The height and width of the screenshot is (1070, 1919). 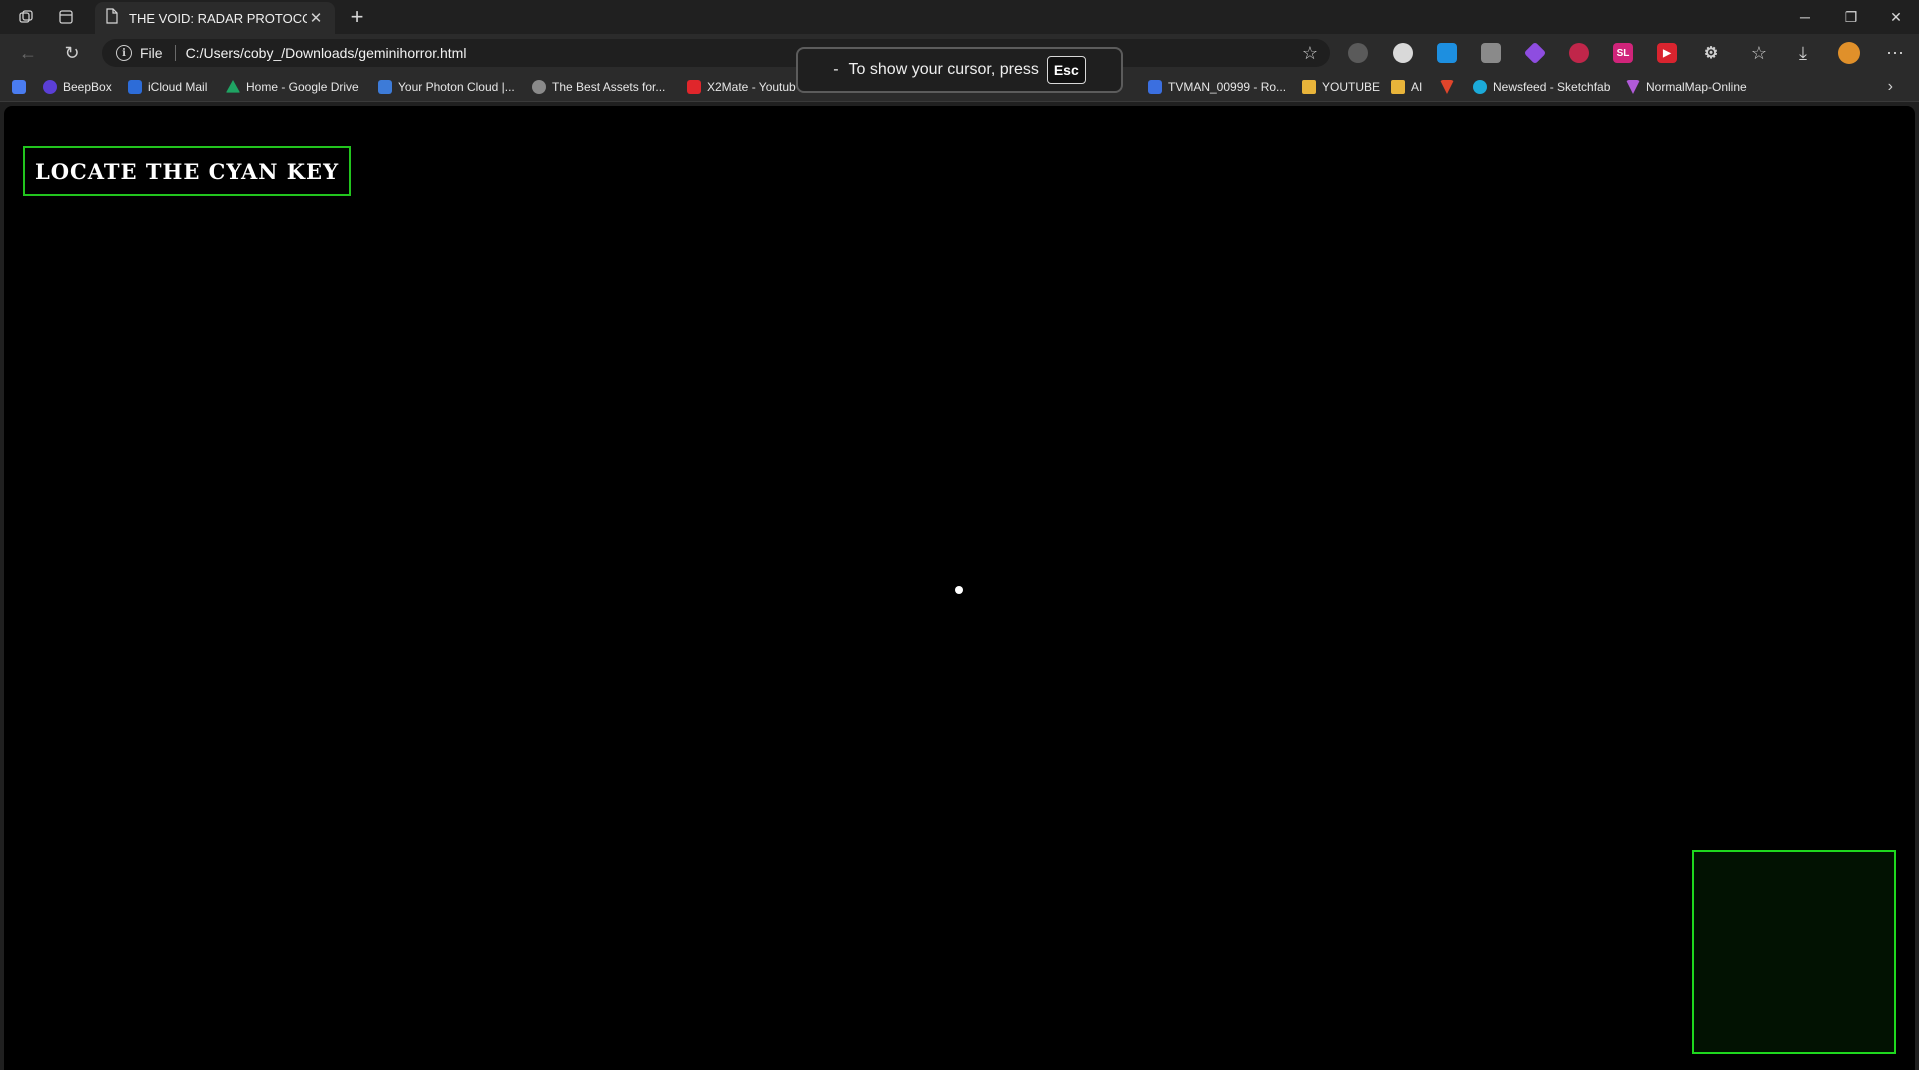 I want to click on bookmark-label: YOUTUBE, so click(x=1351, y=87).